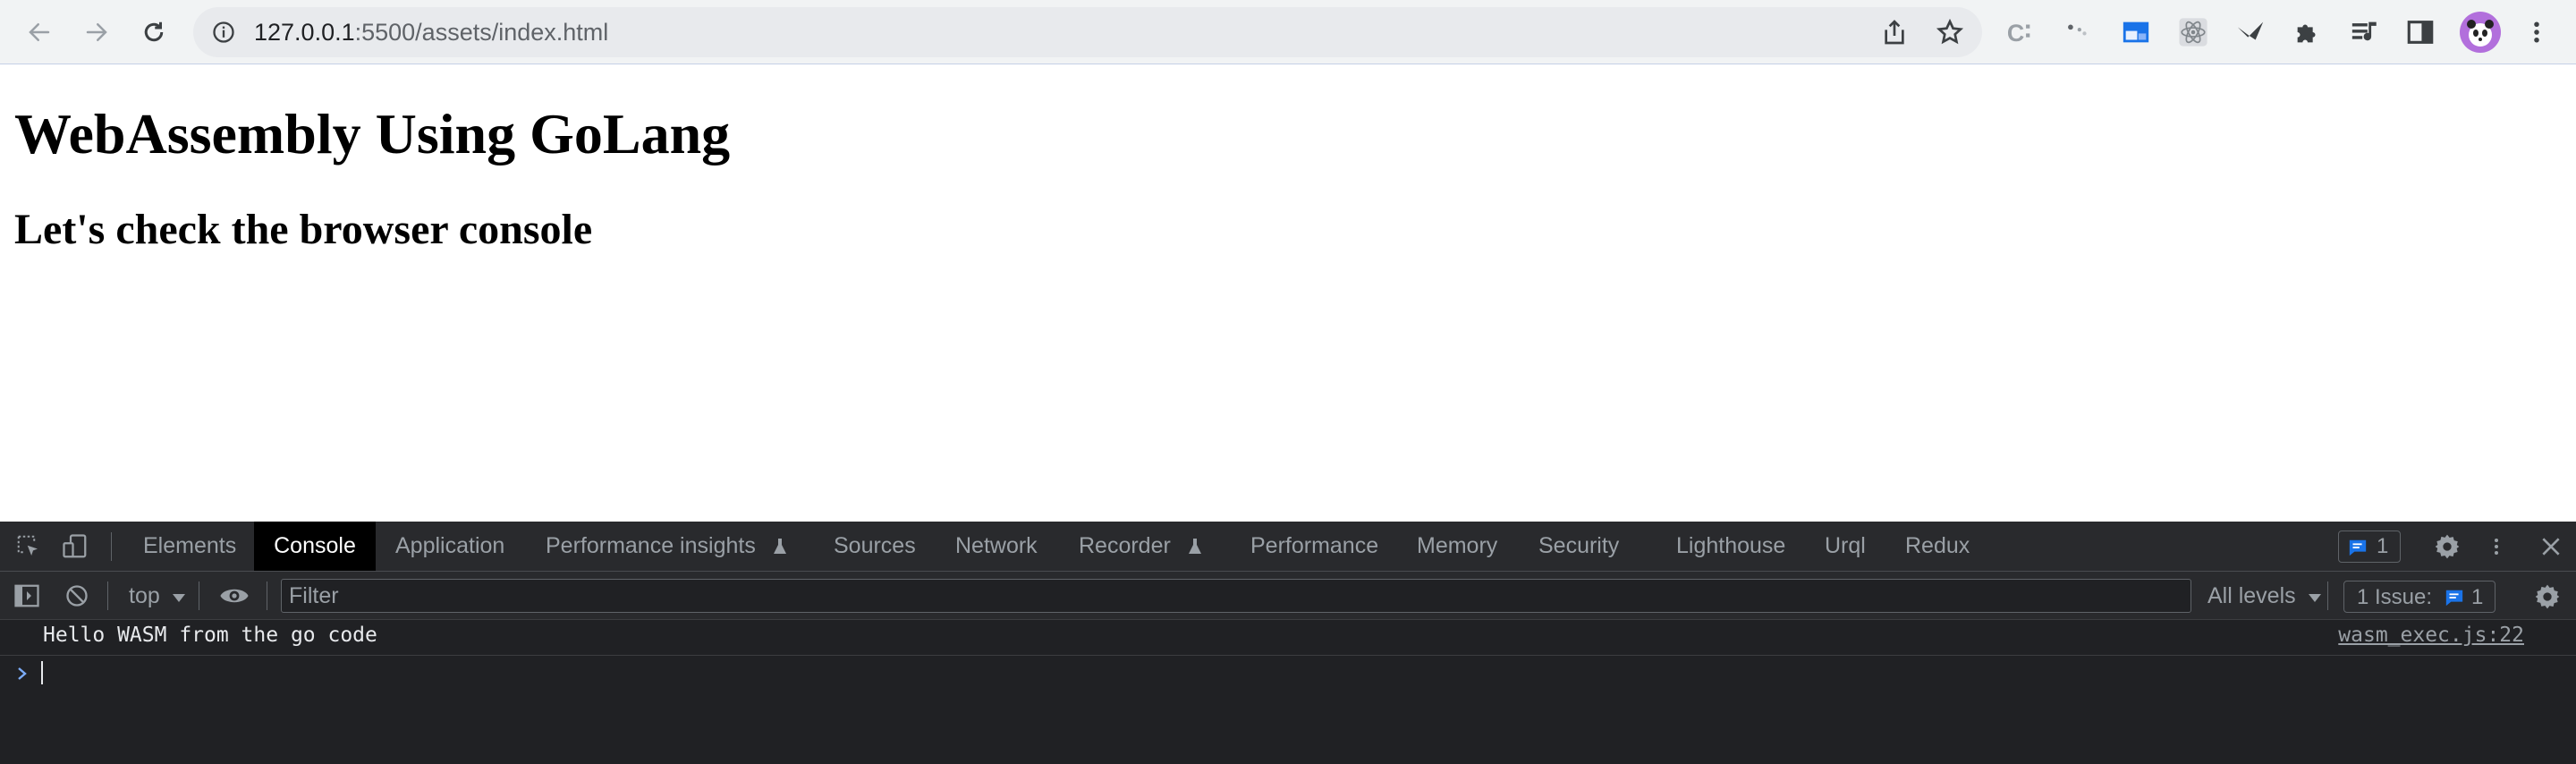 This screenshot has width=2576, height=764. I want to click on tab-sources: Sources, so click(875, 547).